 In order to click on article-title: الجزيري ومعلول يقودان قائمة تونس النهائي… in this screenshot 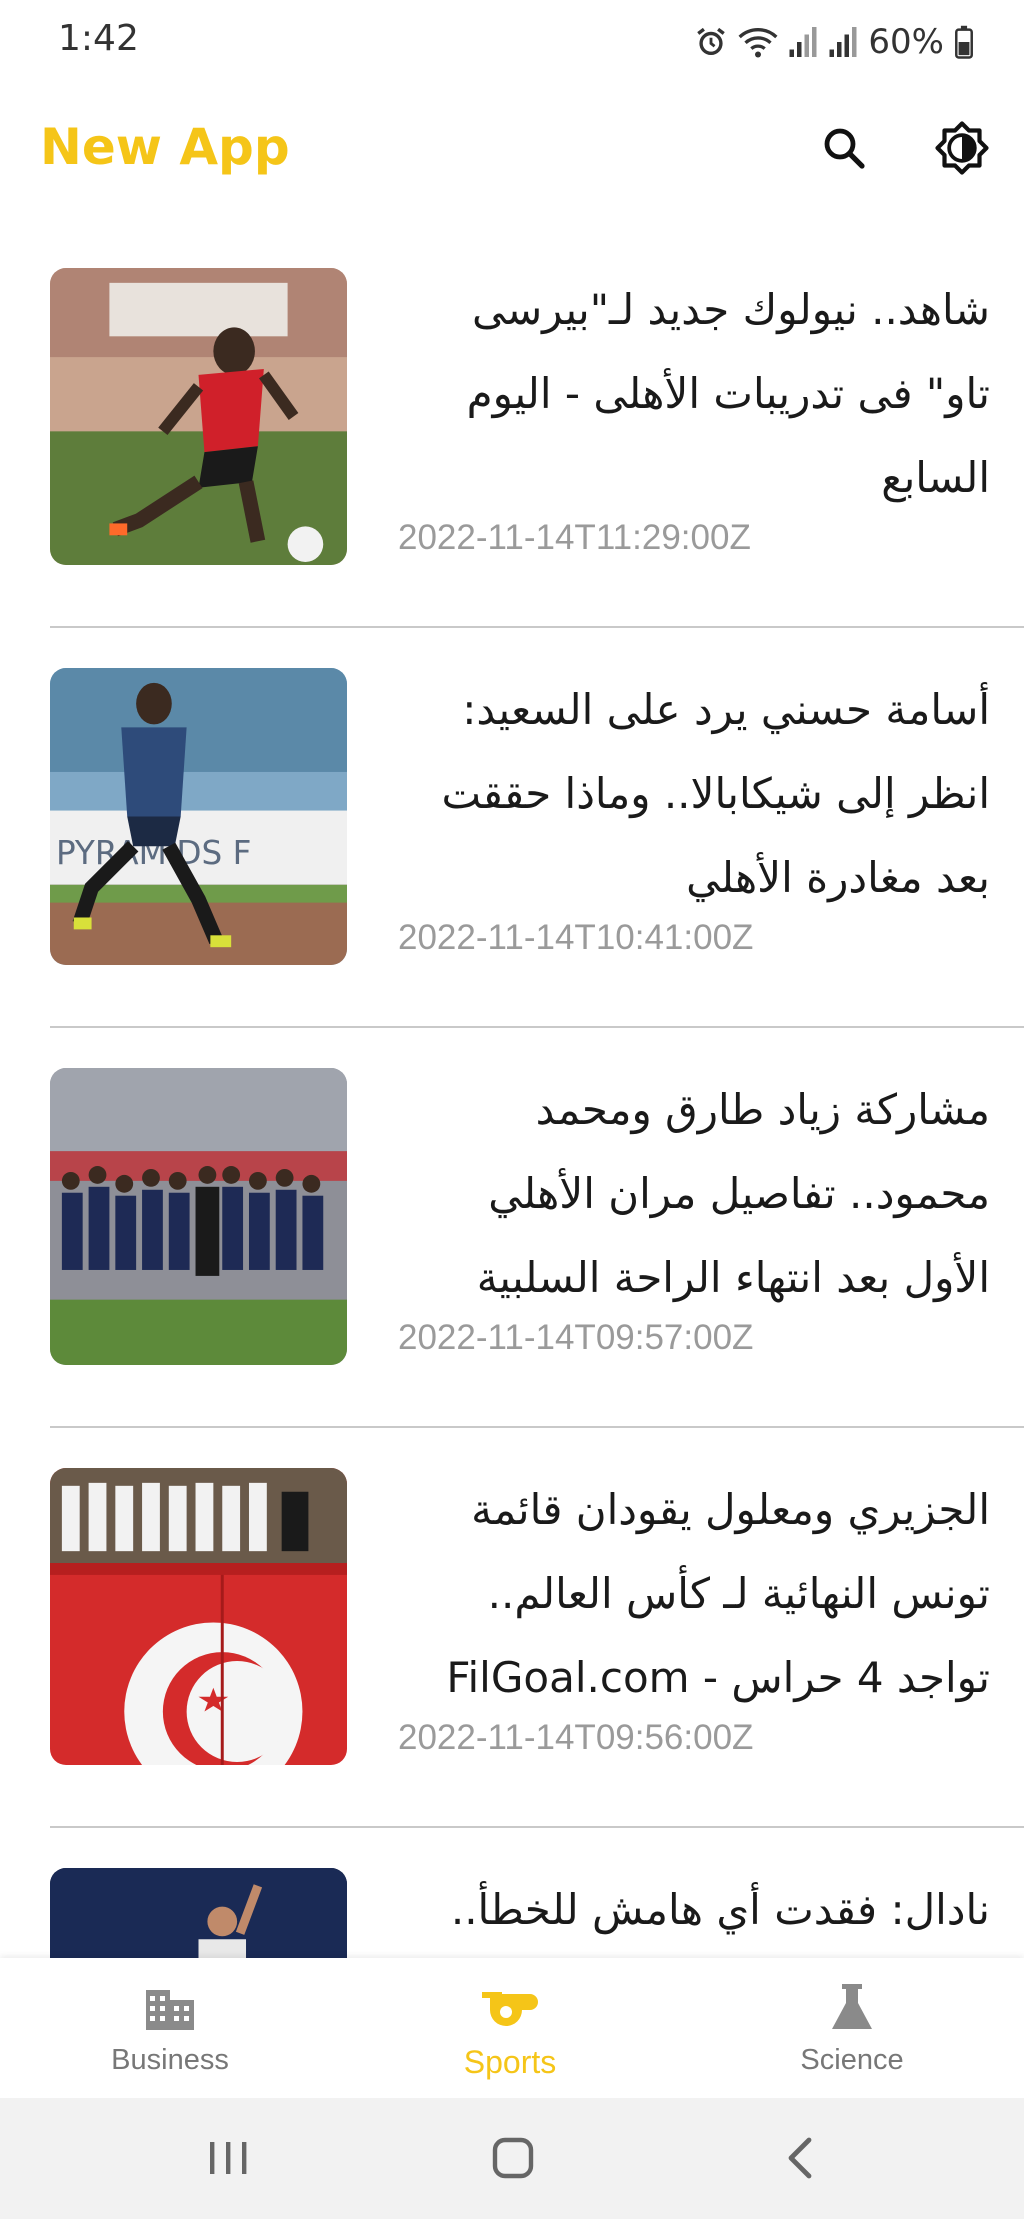, I will do `click(718, 1593)`.